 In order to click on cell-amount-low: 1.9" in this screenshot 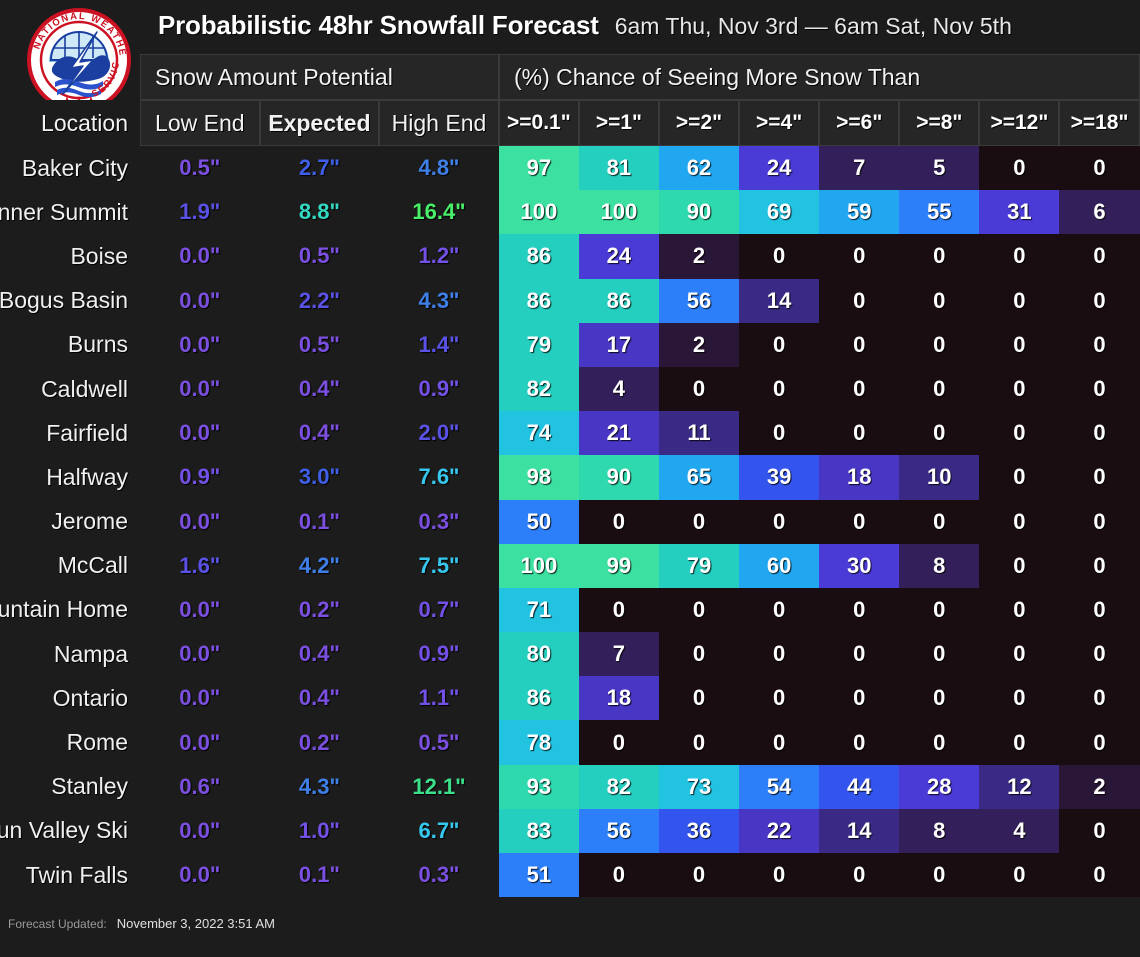, I will do `click(200, 212)`.